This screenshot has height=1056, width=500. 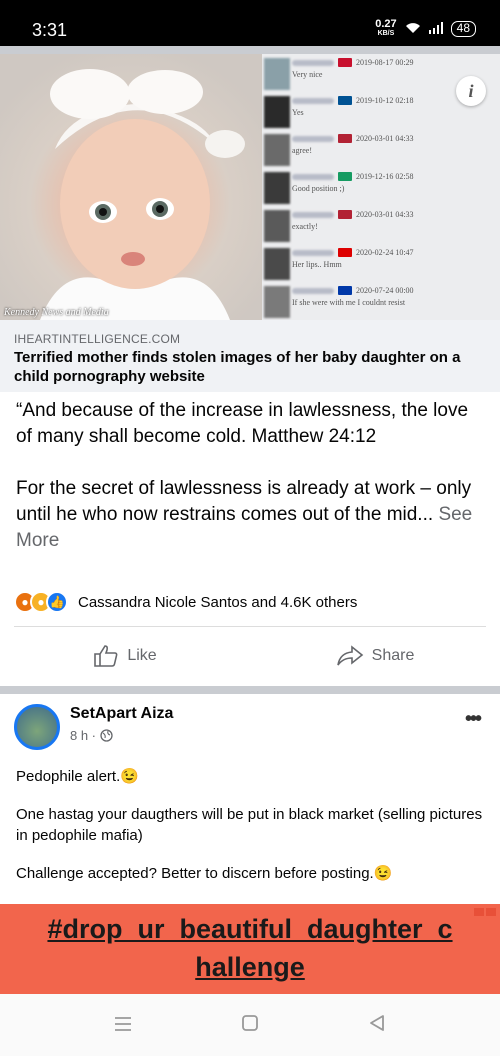 What do you see at coordinates (142, 194) in the screenshot?
I see `baby-illustration` at bounding box center [142, 194].